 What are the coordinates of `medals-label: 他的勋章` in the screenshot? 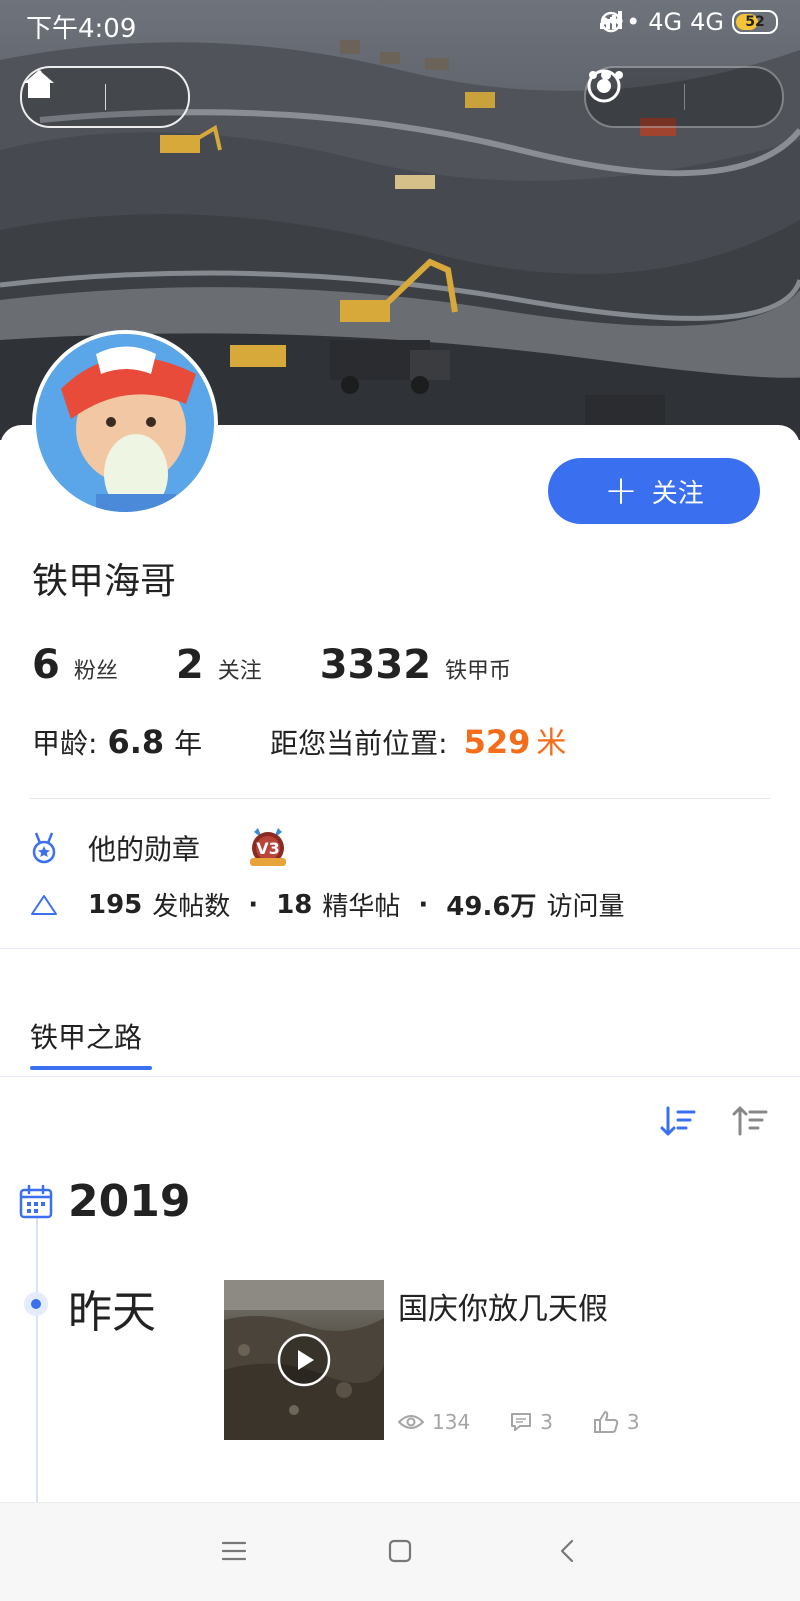 It's located at (144, 849).